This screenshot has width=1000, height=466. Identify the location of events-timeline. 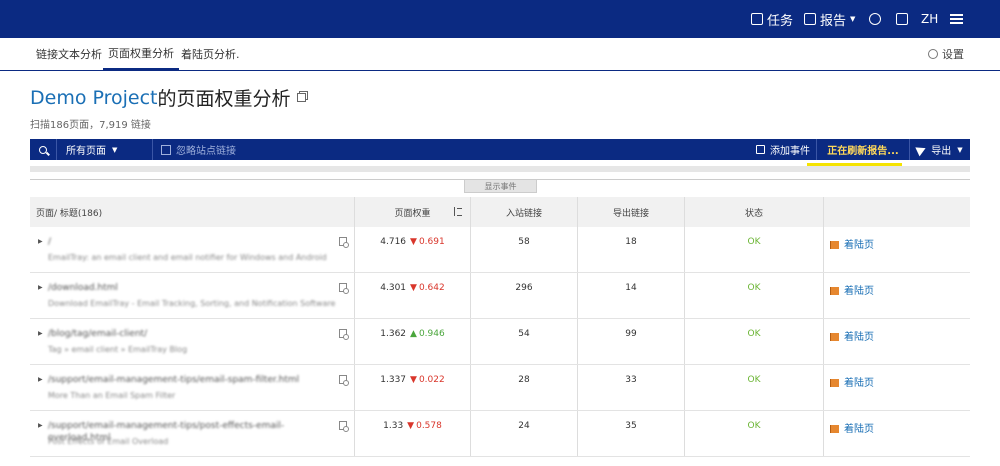
(500, 169).